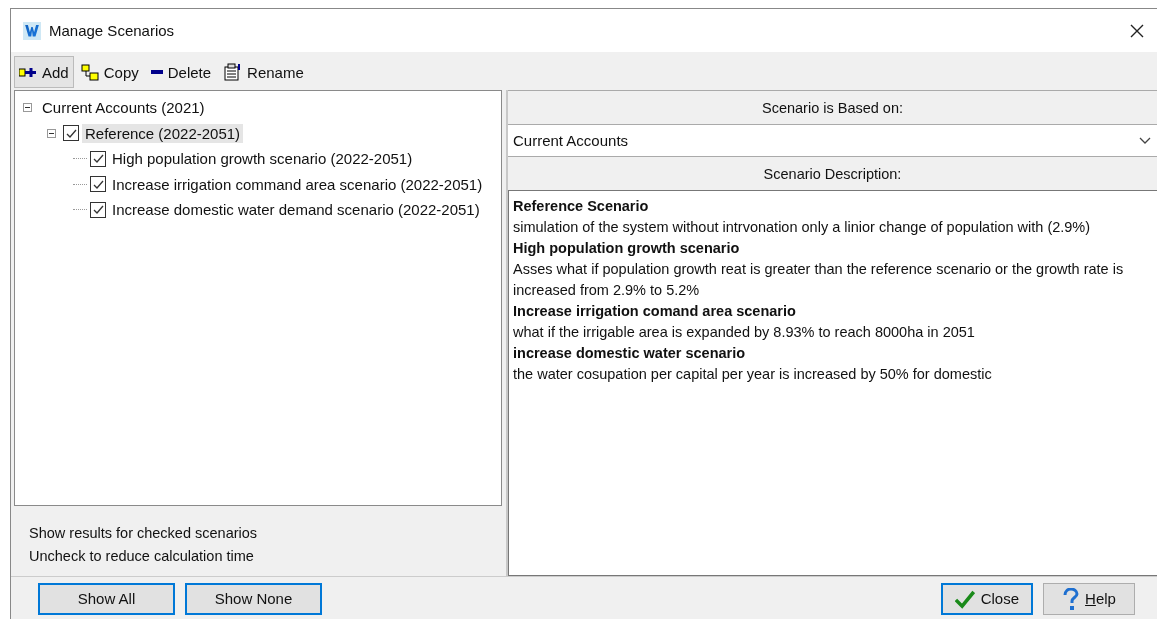  Describe the element at coordinates (181, 72) in the screenshot. I see `delete-button: Delete` at that location.